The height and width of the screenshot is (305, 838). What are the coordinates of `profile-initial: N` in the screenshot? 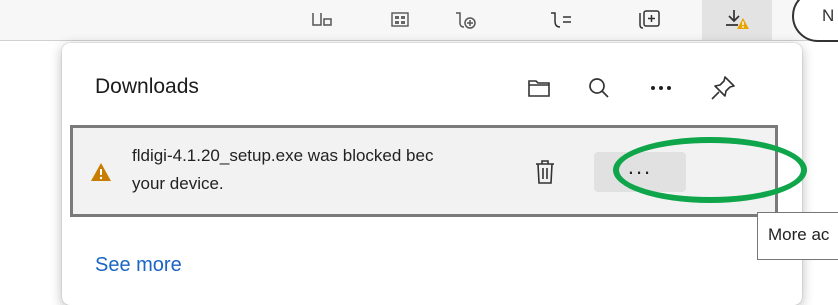 It's located at (828, 15).